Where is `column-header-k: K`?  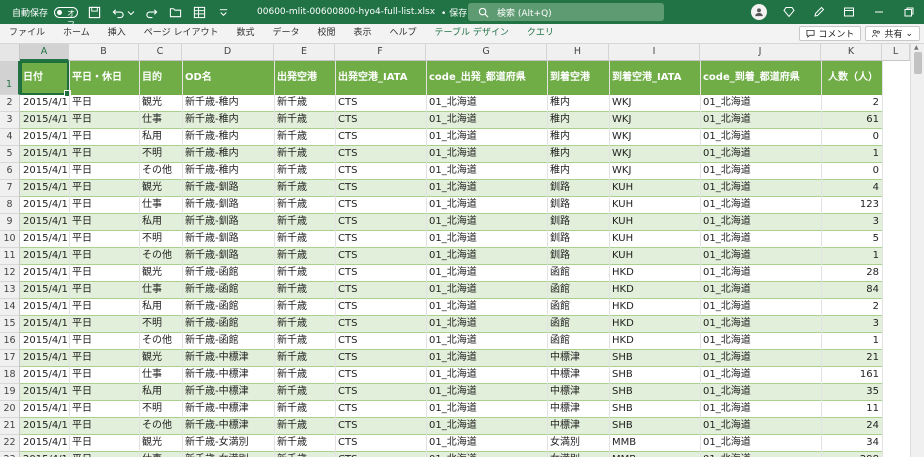 column-header-k: K is located at coordinates (851, 52).